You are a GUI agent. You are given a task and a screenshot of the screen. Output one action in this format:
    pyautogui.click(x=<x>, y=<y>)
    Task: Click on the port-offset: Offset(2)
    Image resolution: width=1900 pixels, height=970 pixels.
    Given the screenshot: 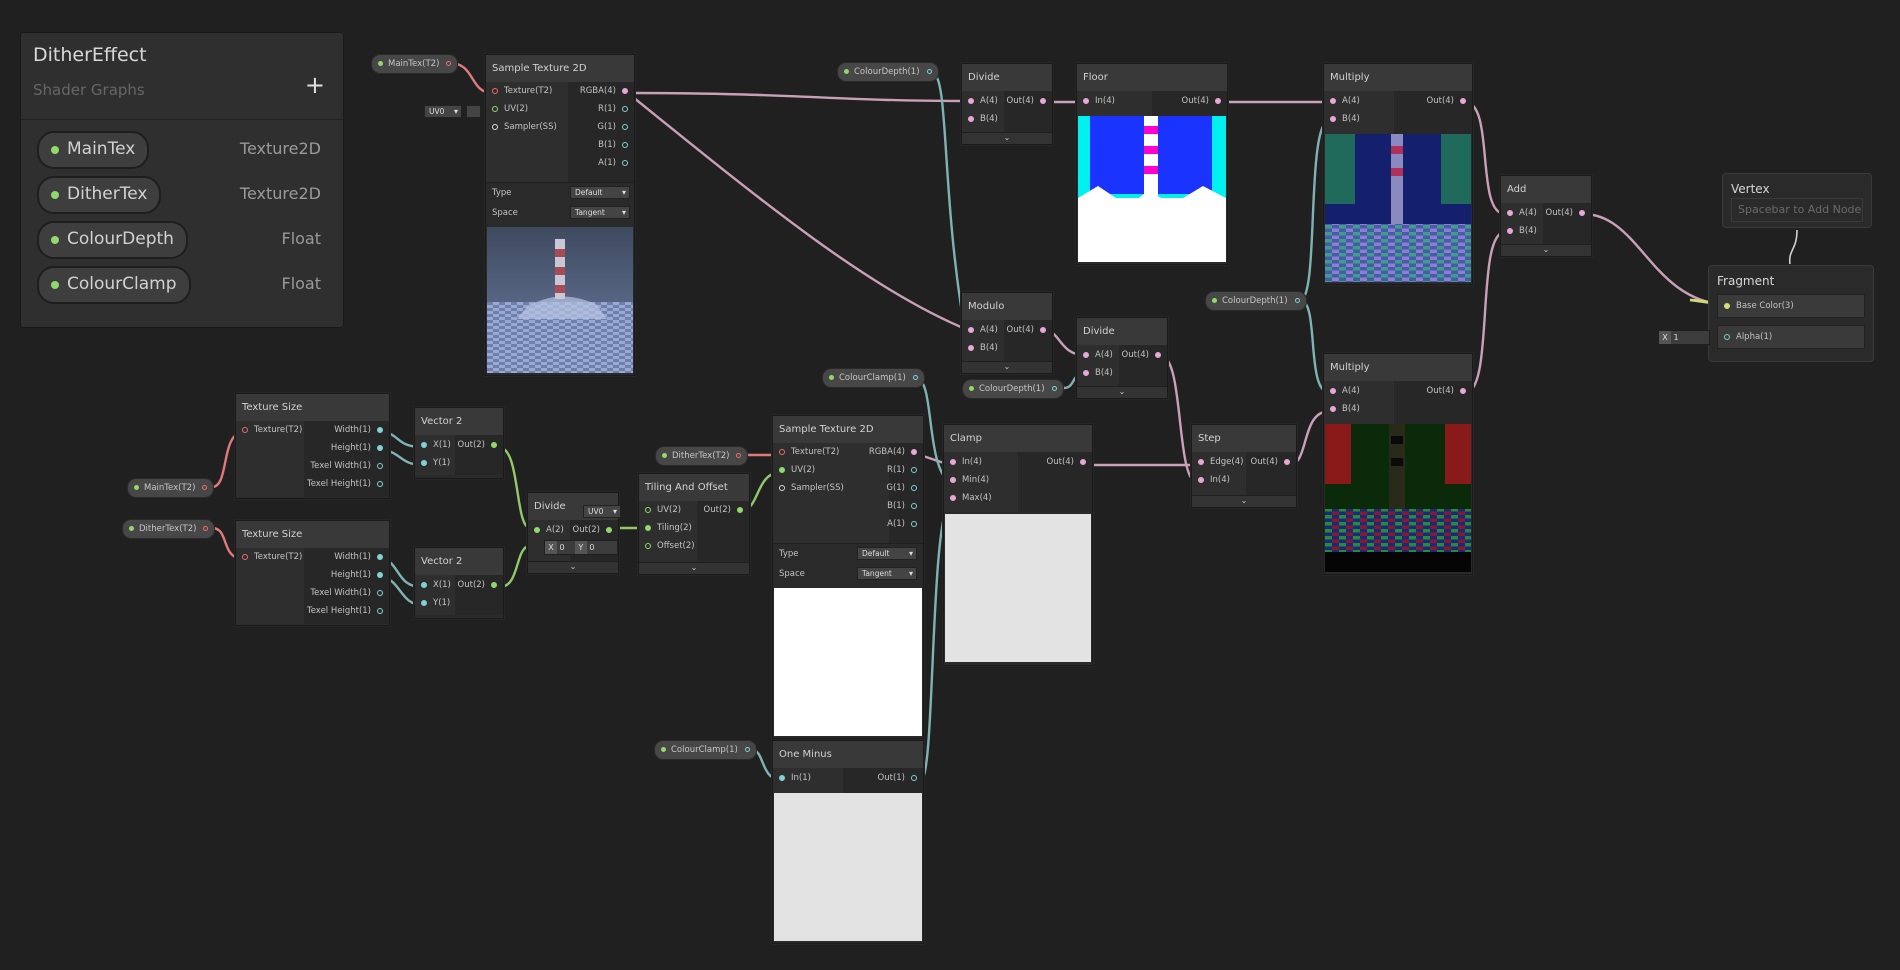 What is the action you would take?
    pyautogui.click(x=670, y=546)
    